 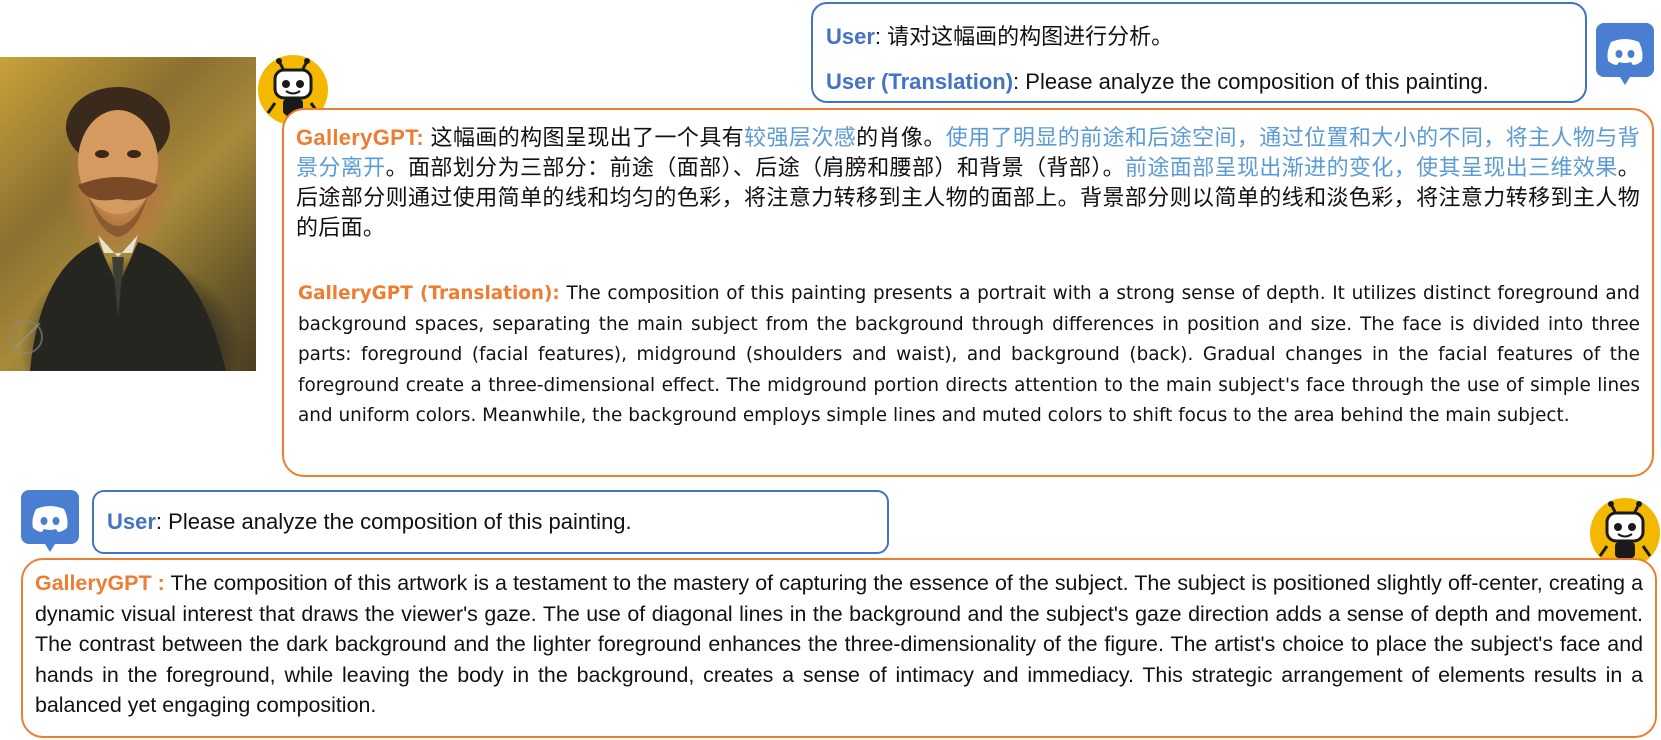 What do you see at coordinates (755, 167) in the screenshot?
I see `bot-zh-segment: 。面部划分为三部分：前途（面部）、后途（肩膀和腰部）和背景（背部）。` at bounding box center [755, 167].